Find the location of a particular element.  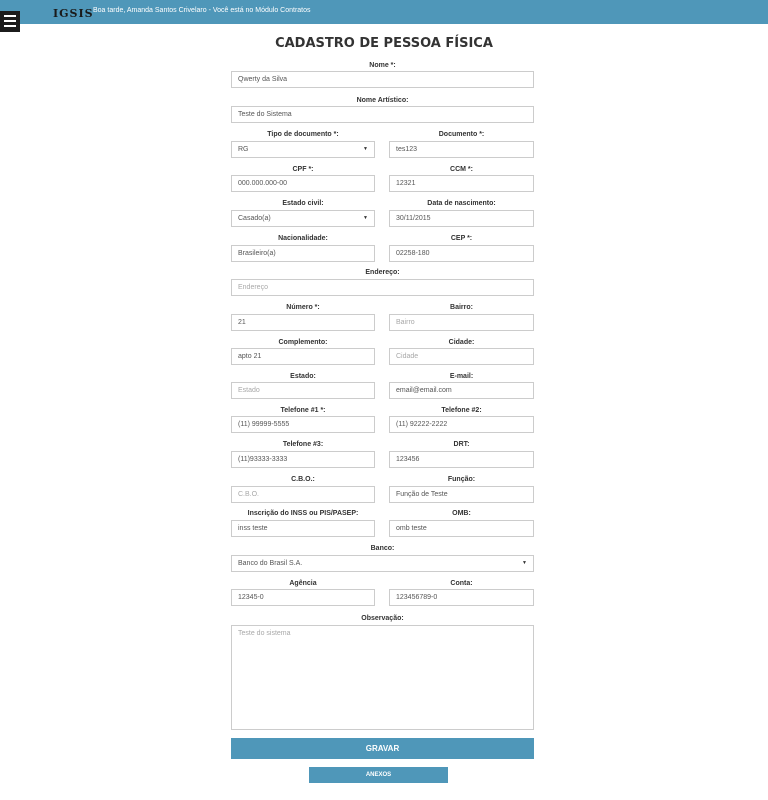

cidade-label: Cidade: is located at coordinates (461, 342).